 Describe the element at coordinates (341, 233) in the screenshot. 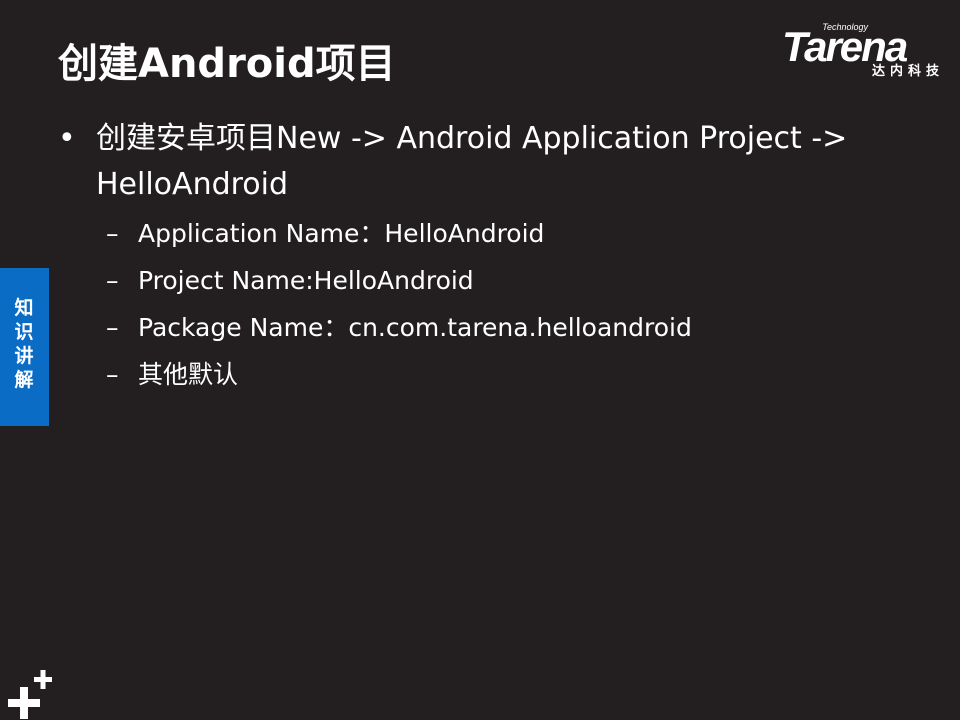

I see `sub-bullet-text: Application Name：HelloAndroid` at that location.